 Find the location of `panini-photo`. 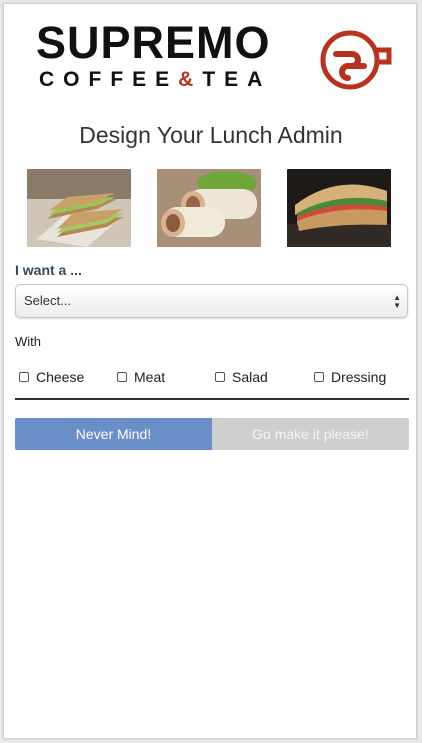

panini-photo is located at coordinates (339, 208).